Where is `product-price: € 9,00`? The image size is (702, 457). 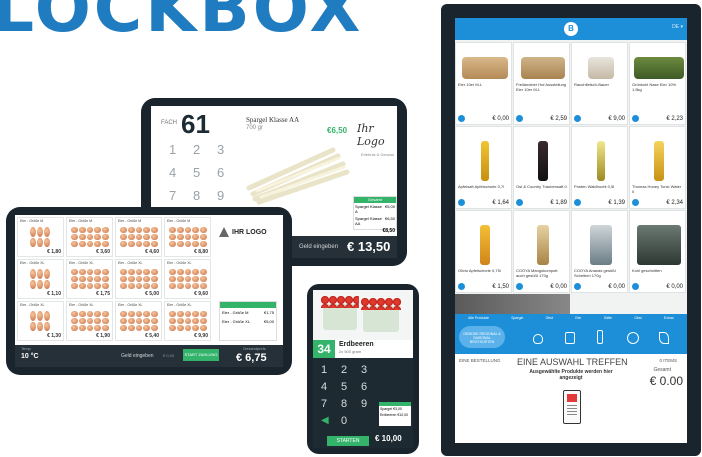 product-price: € 9,00 is located at coordinates (616, 118).